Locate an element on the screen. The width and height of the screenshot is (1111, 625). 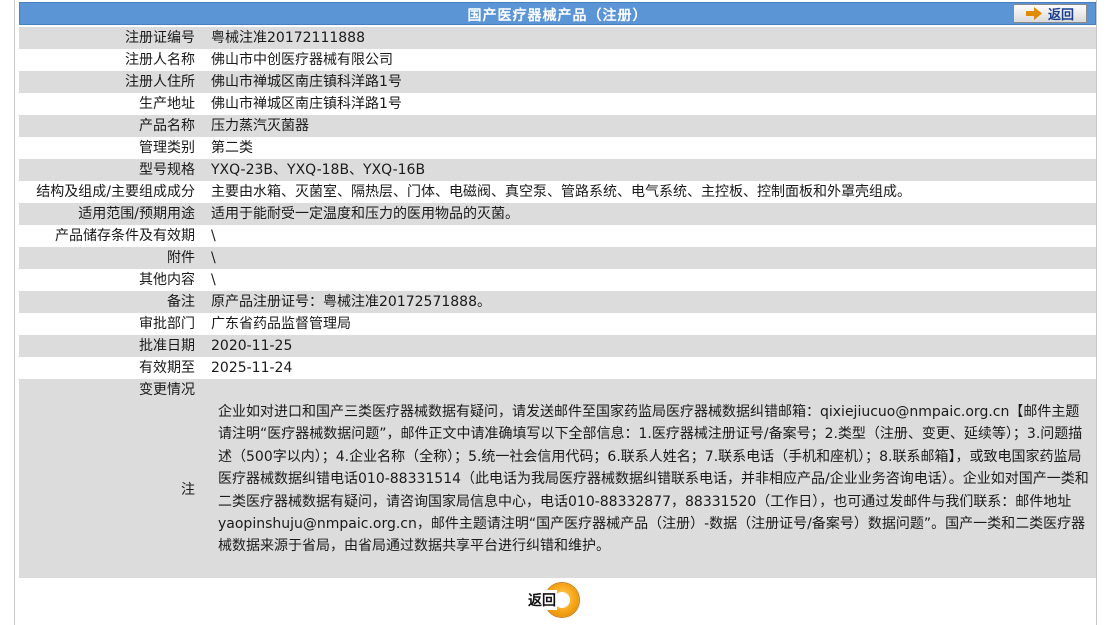
back-button-bottom-label: 返回 is located at coordinates (542, 600).